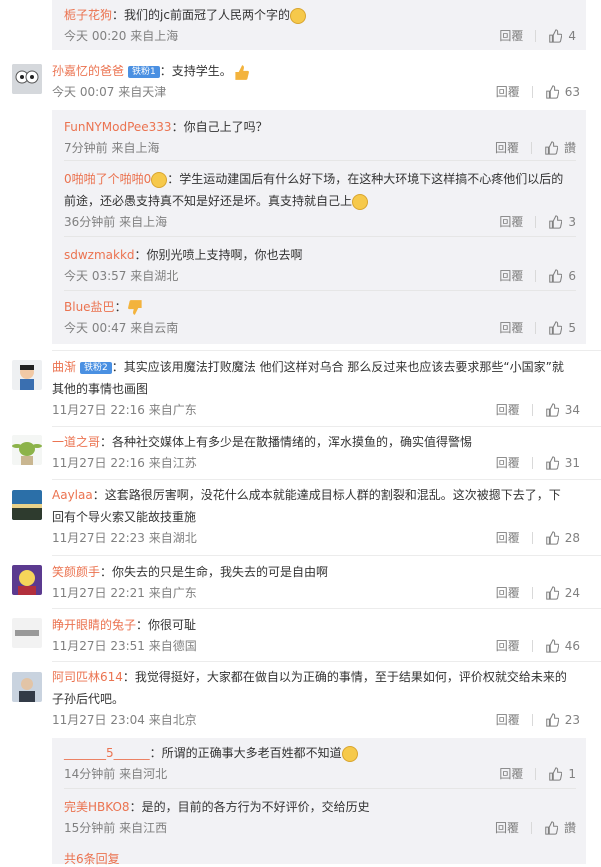 This screenshot has height=867, width=601. Describe the element at coordinates (87, 677) in the screenshot. I see `username-link: 阿司匹林614` at that location.